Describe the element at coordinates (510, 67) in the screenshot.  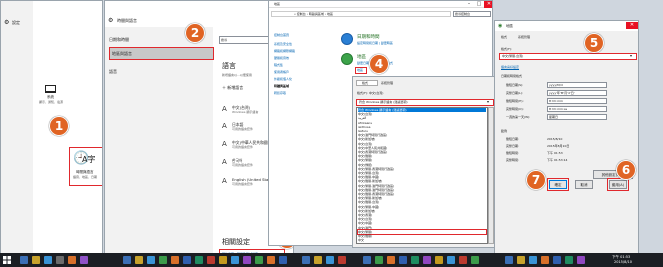
I see `p5-lang-link: 語言喜好設定` at that location.